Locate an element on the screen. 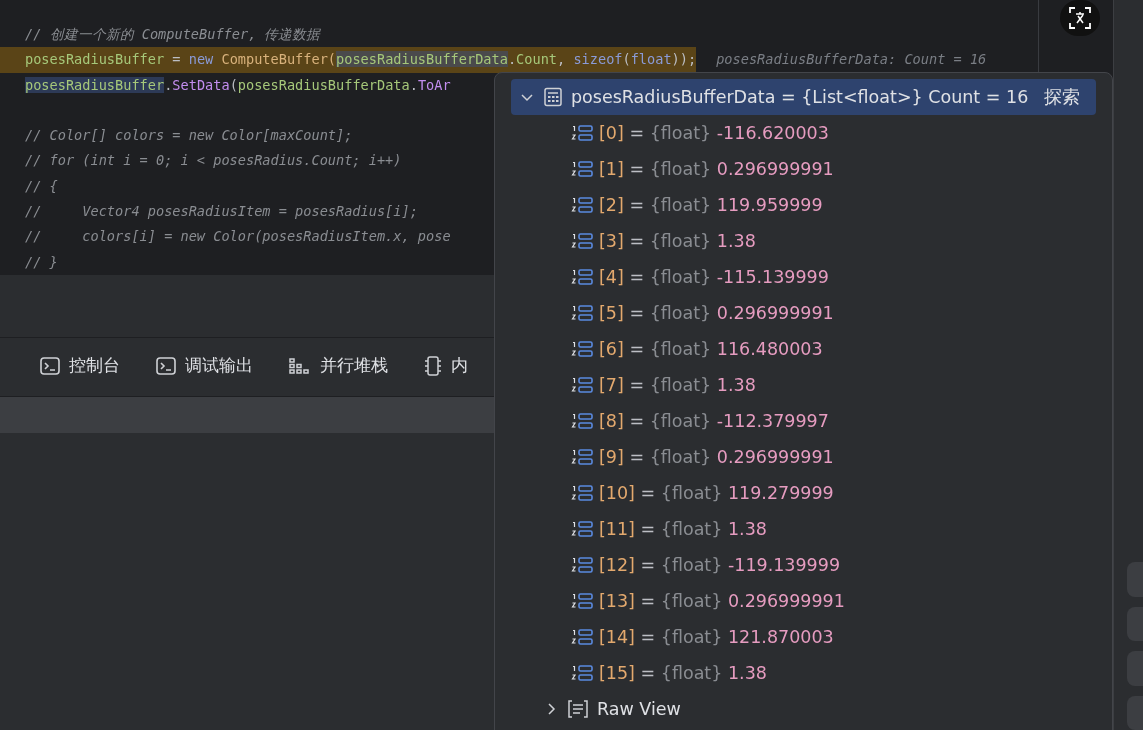 The image size is (1143, 730). array-element-value: [9] = {float} 0.296999991 is located at coordinates (716, 457).